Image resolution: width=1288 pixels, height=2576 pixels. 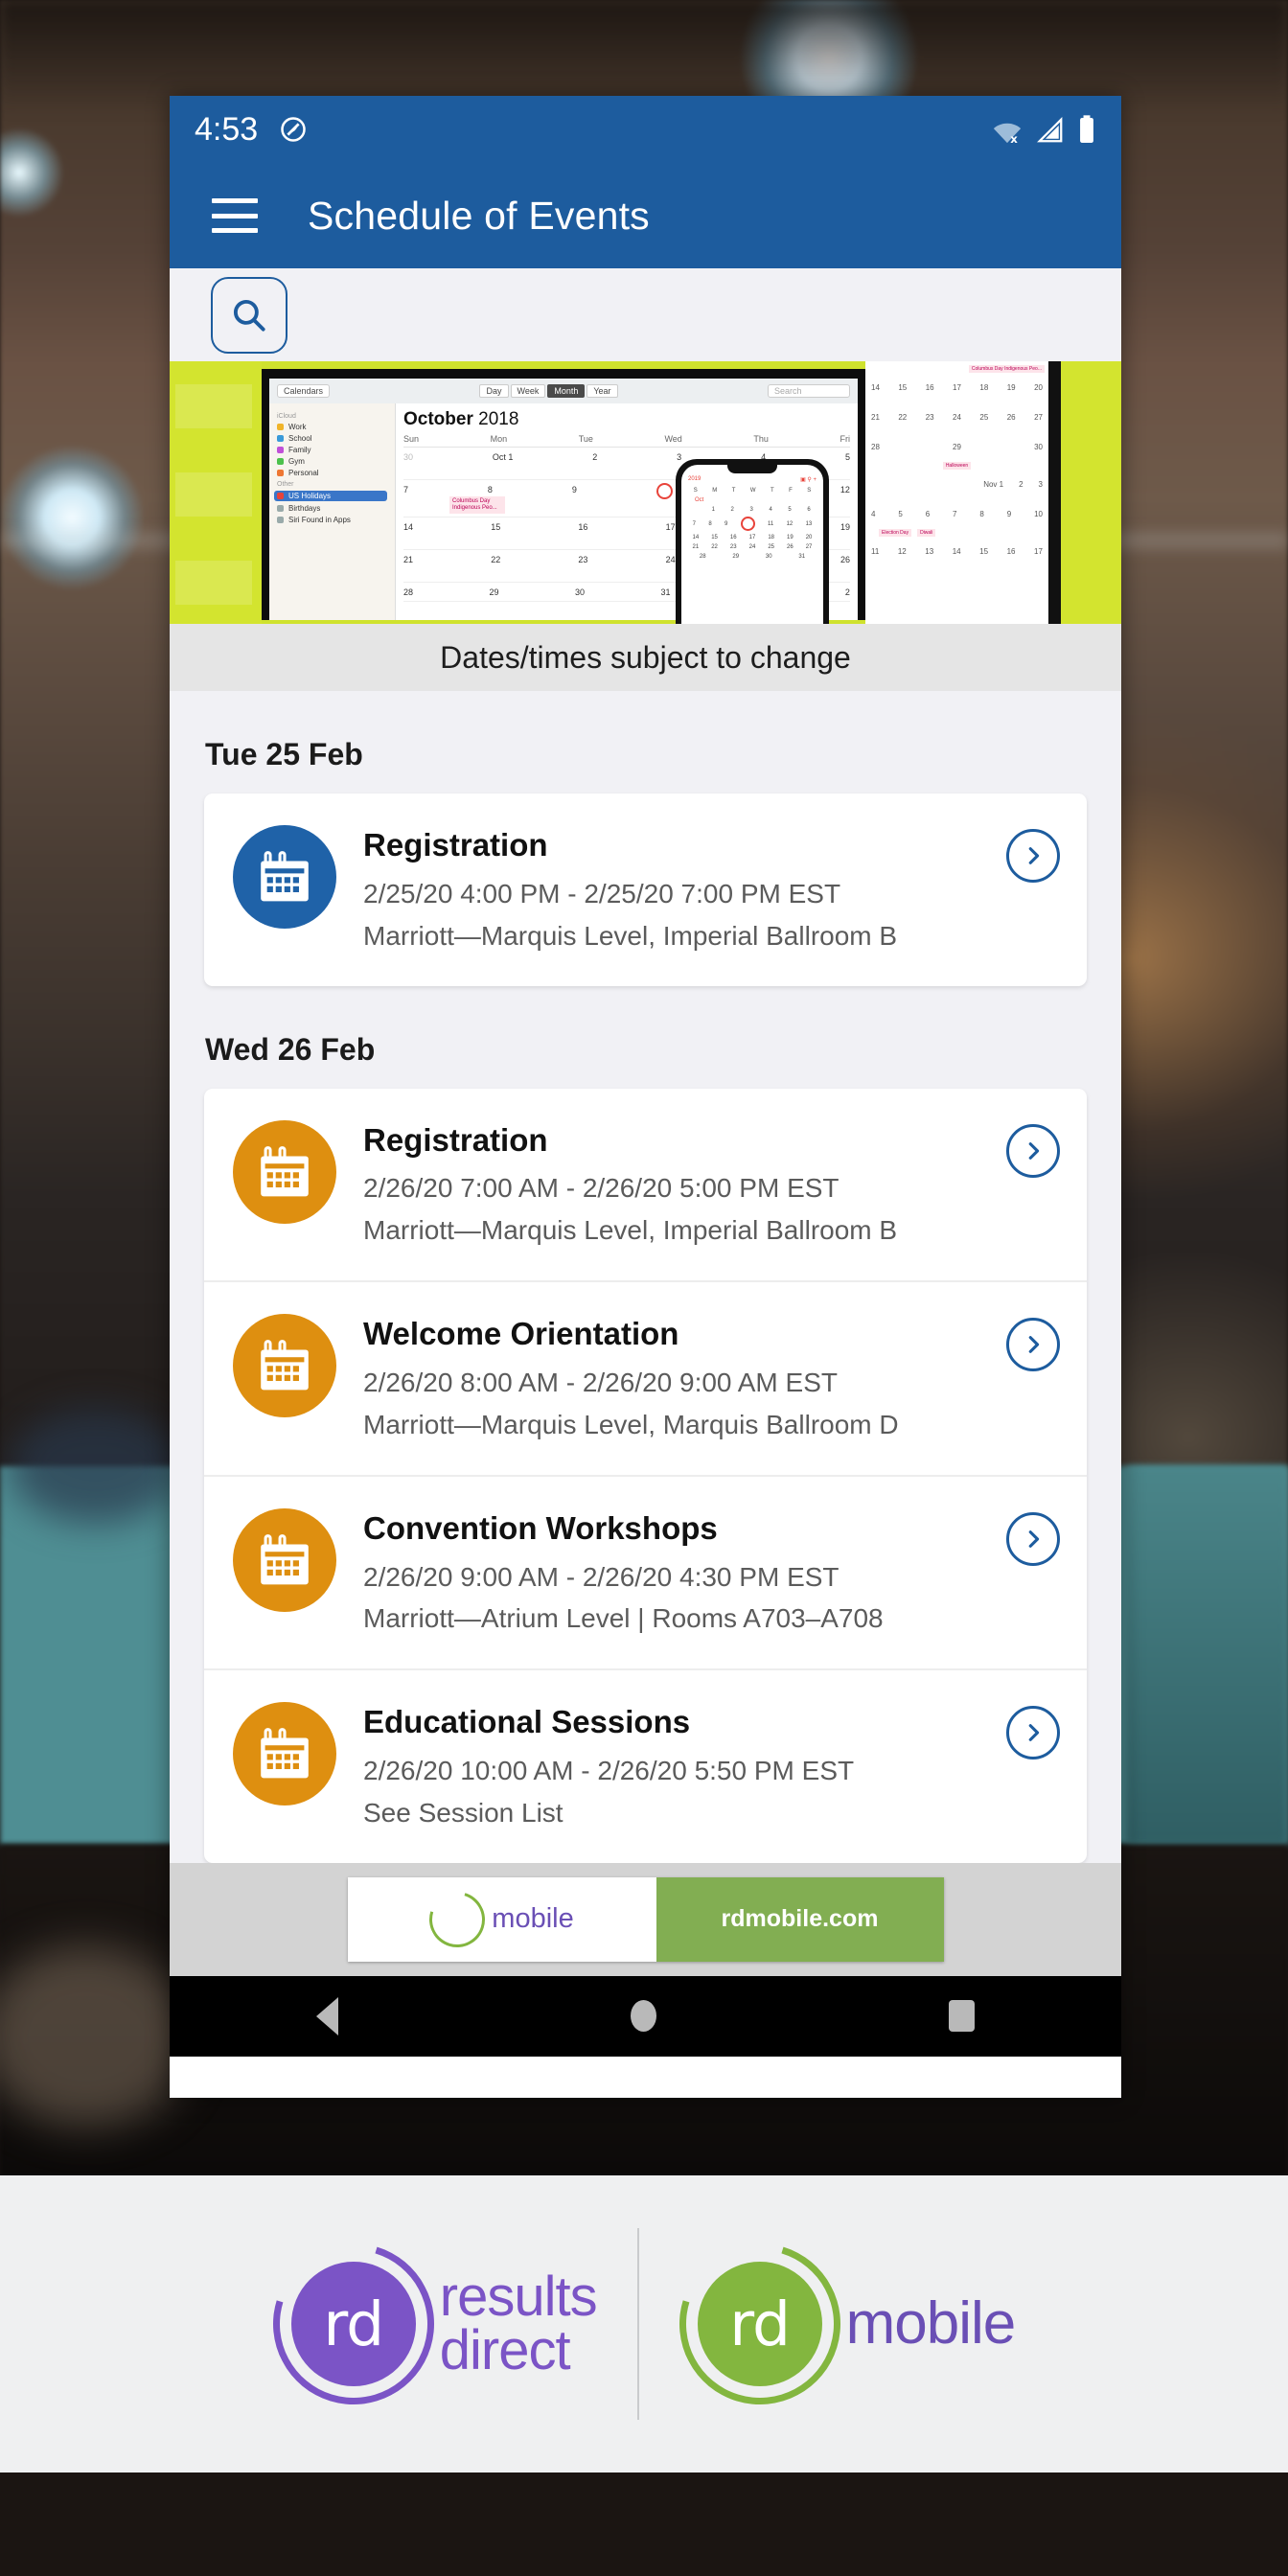 I want to click on ad-banner-container: rd mobile rdmobile.com, so click(x=645, y=1919).